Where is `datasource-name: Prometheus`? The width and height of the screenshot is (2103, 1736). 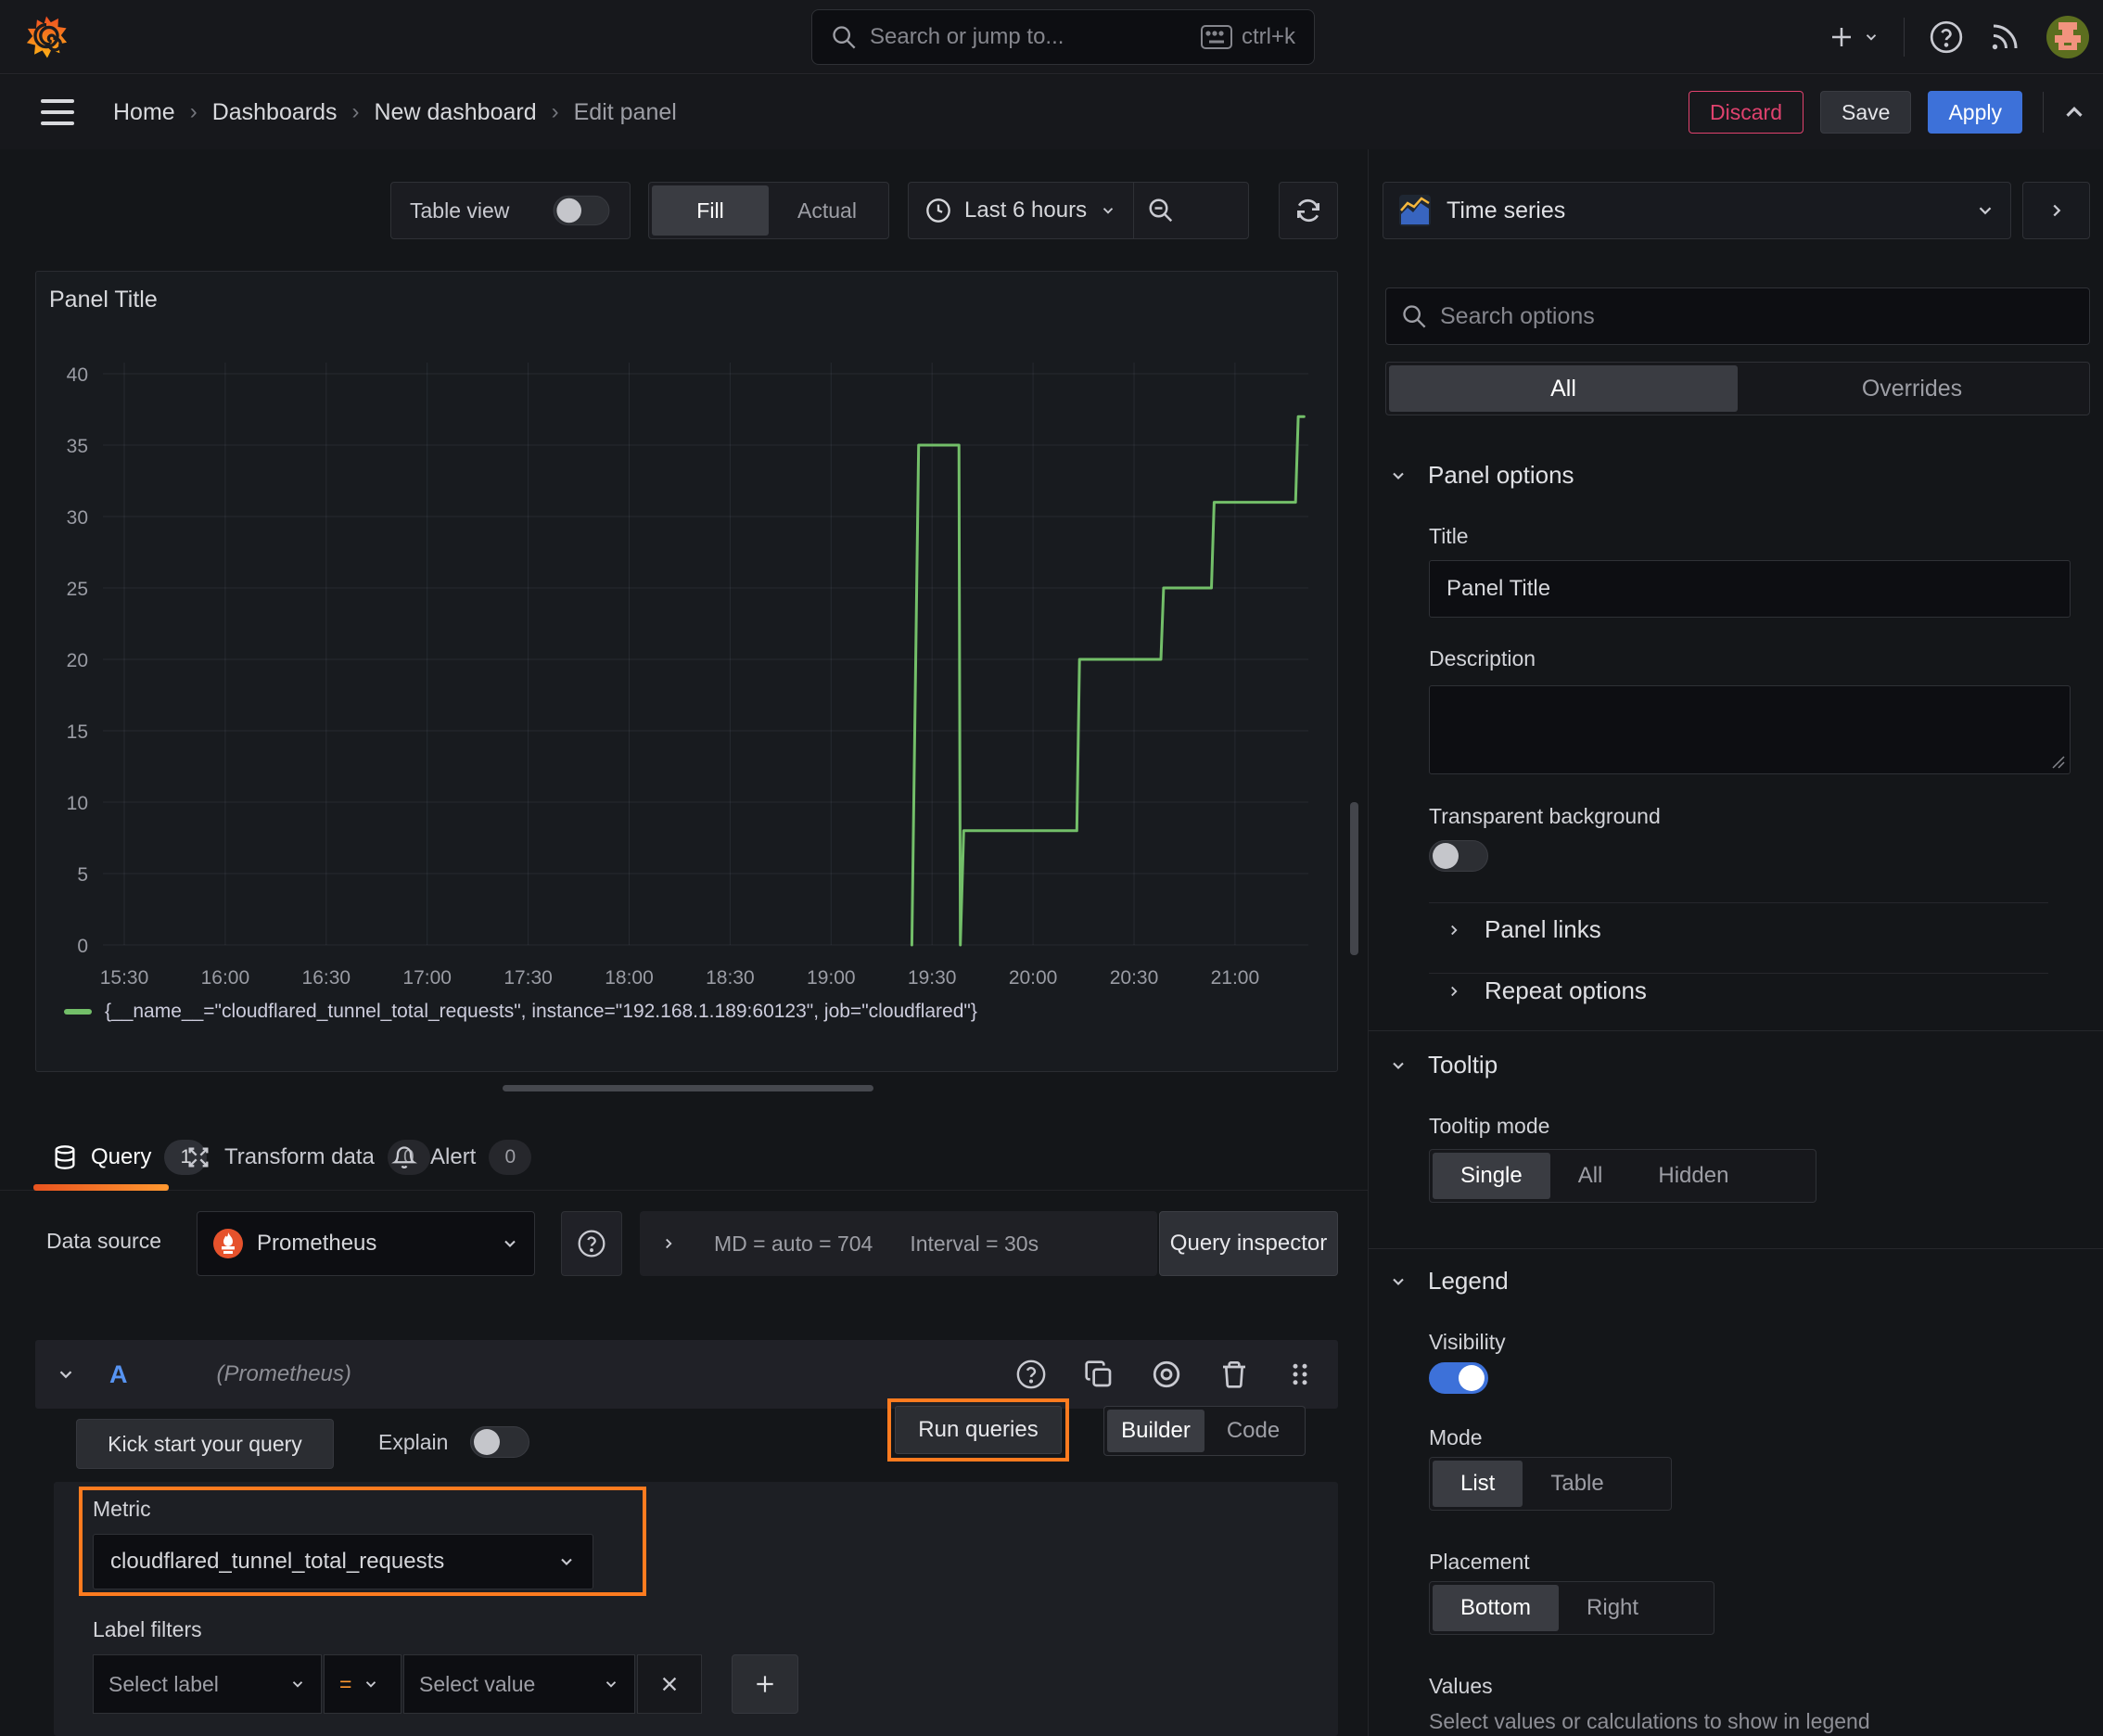 datasource-name: Prometheus is located at coordinates (317, 1243).